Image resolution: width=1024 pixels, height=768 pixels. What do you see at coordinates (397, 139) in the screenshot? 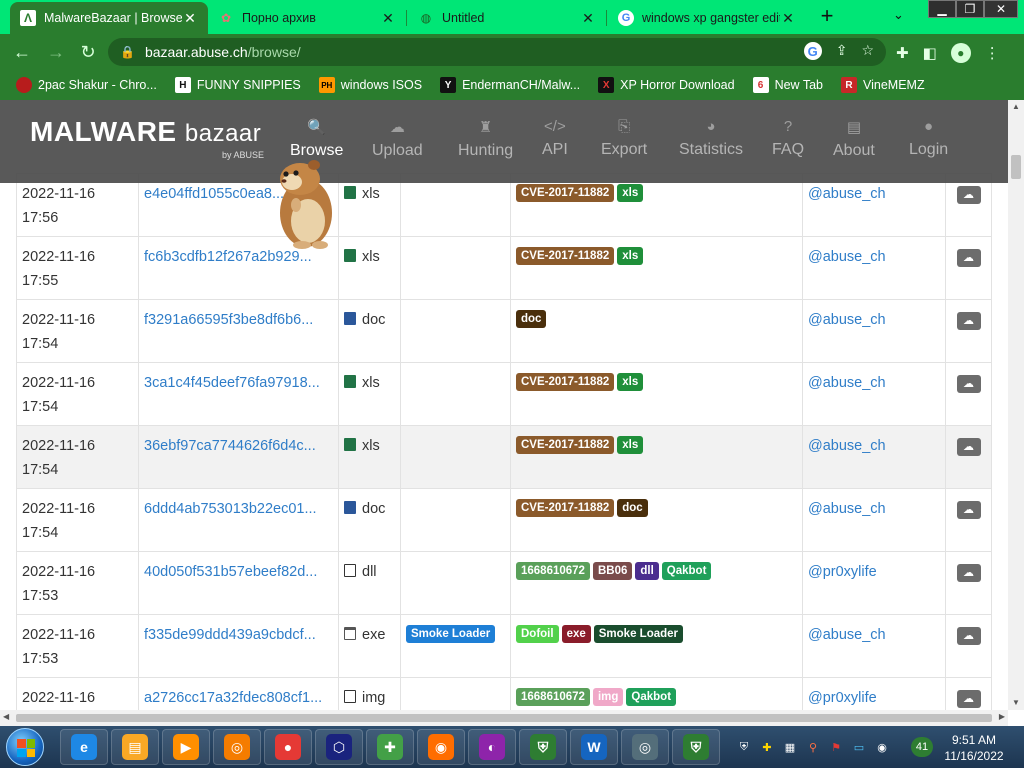
I see `nav-upload: ☁ Upload` at bounding box center [397, 139].